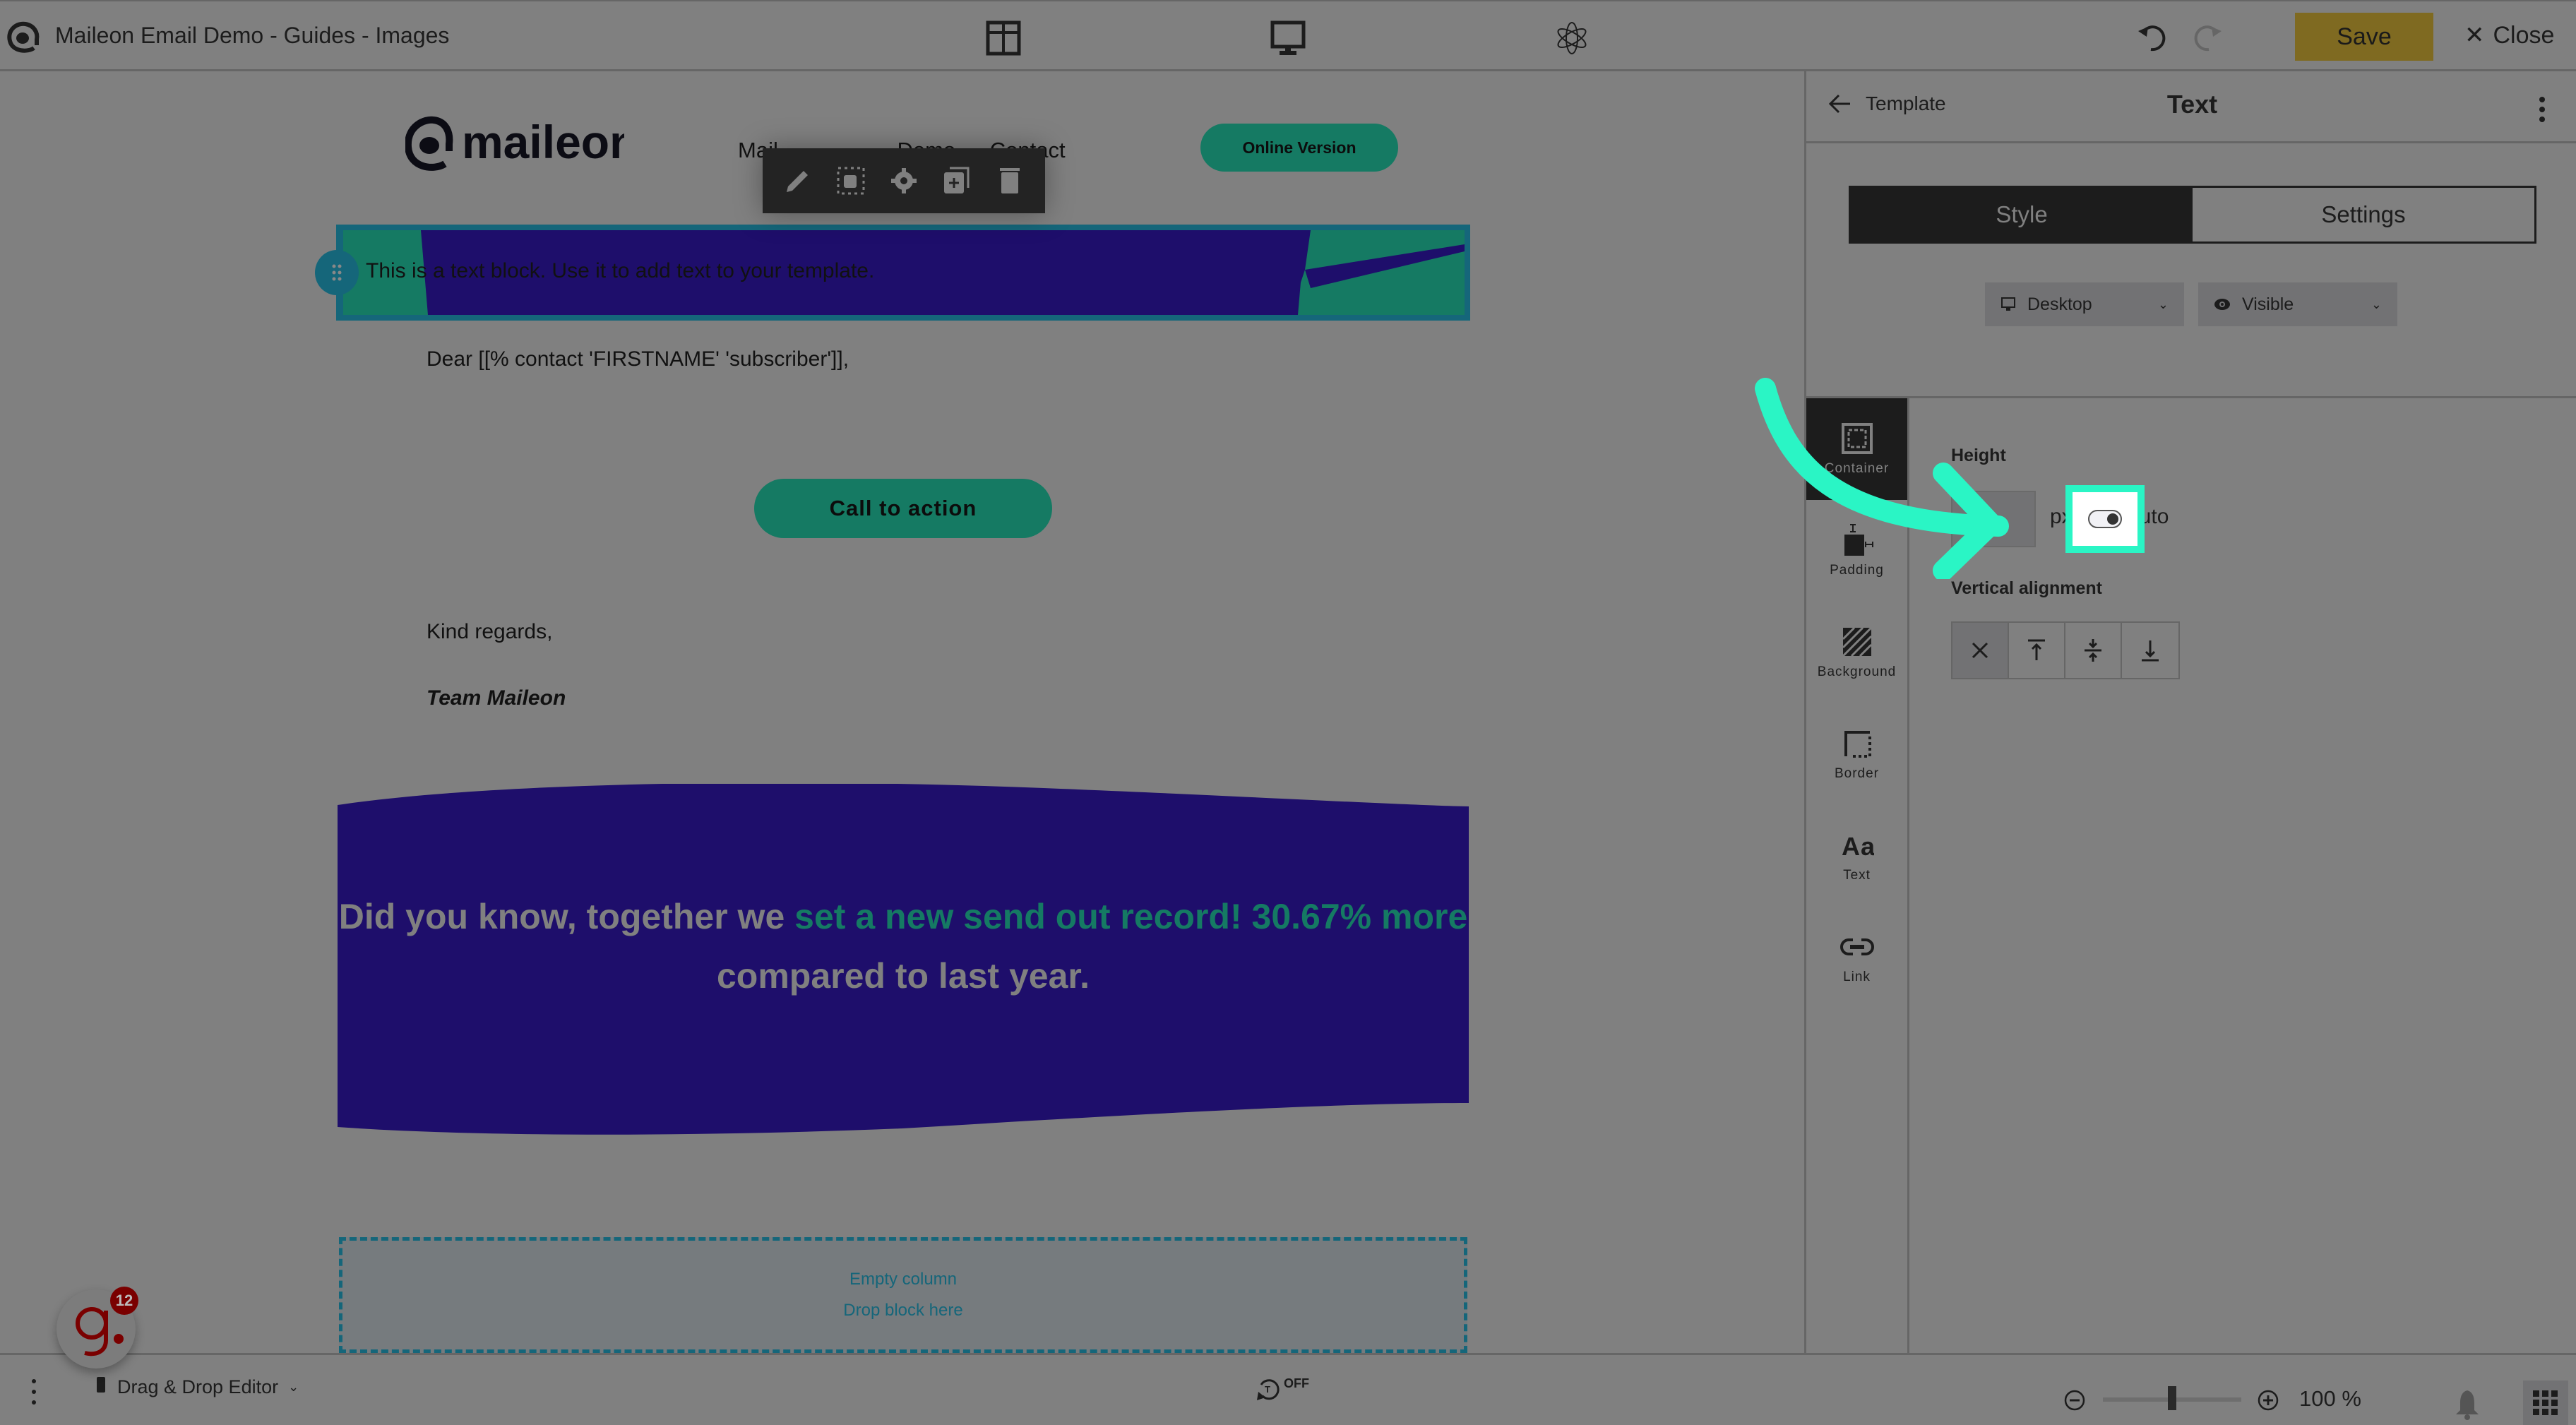 This screenshot has width=2576, height=1425. What do you see at coordinates (1572, 38) in the screenshot?
I see `atom-icon` at bounding box center [1572, 38].